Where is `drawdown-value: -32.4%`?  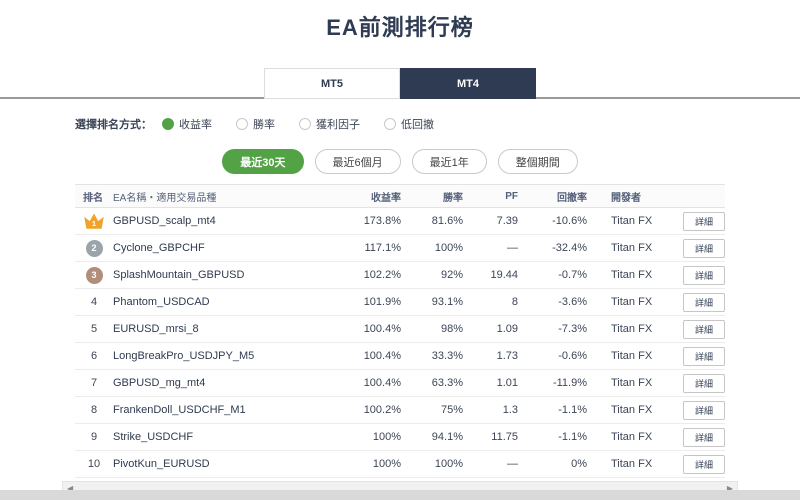 drawdown-value: -32.4% is located at coordinates (552, 248).